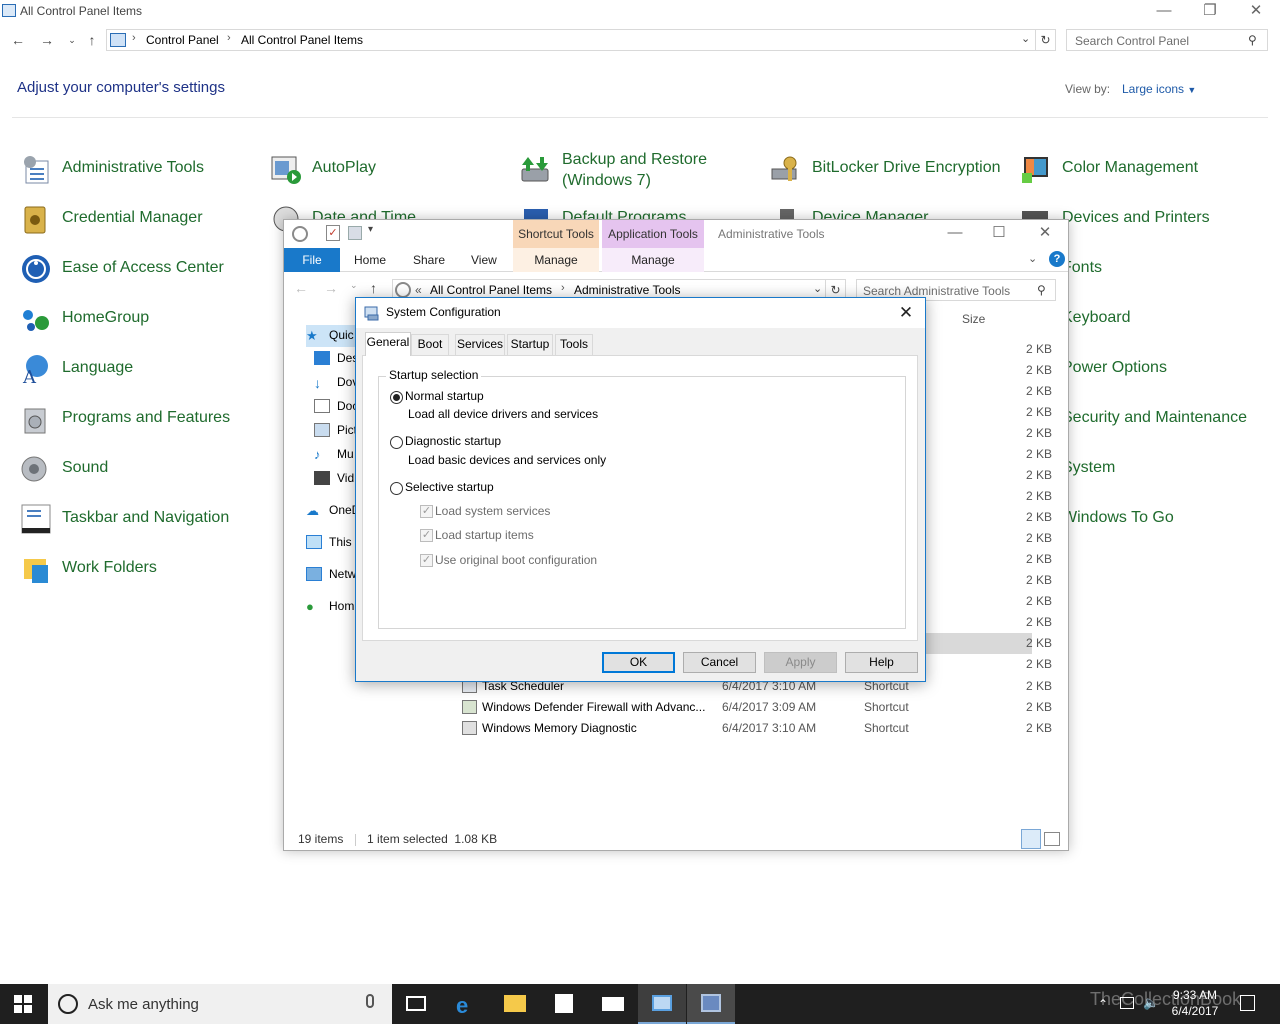 Image resolution: width=1280 pixels, height=1024 pixels. Describe the element at coordinates (335, 359) in the screenshot. I see `nav-desktop: Des` at that location.